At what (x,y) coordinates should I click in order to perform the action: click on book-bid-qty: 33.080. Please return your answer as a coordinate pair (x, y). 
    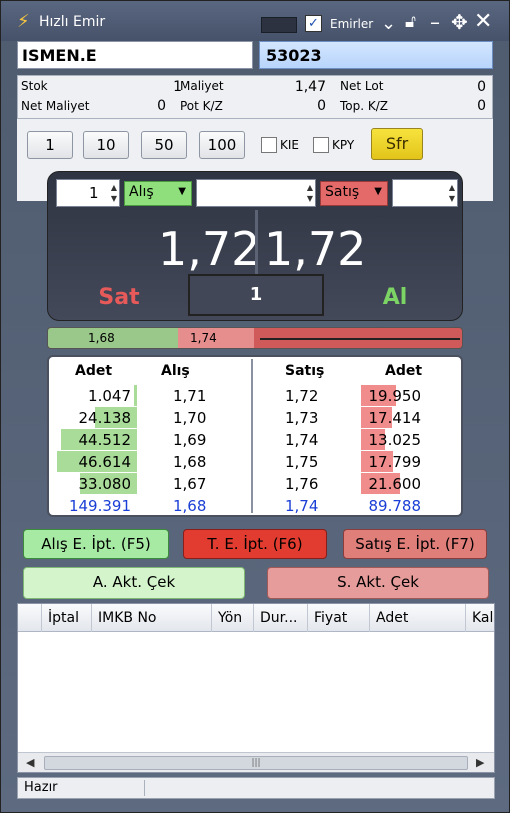
    Looking at the image, I should click on (98, 484).